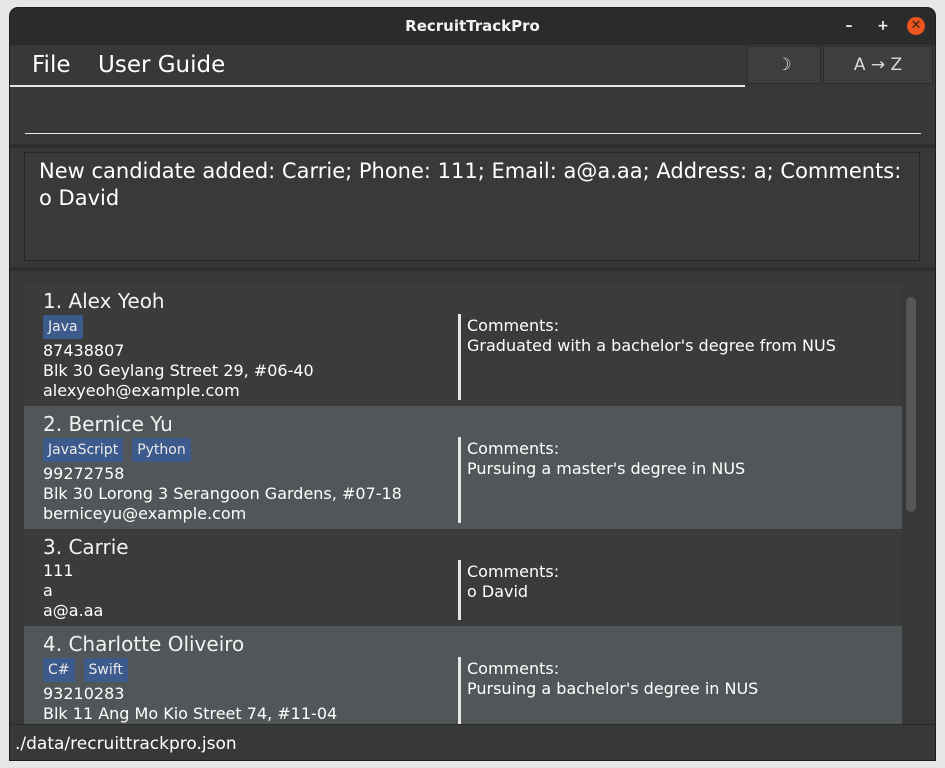 This screenshot has width=945, height=768. I want to click on candidate-phone: 111, so click(58, 570).